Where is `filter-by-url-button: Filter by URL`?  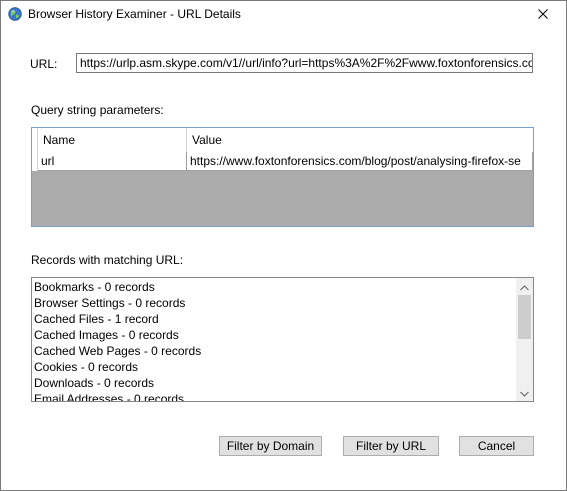 filter-by-url-button: Filter by URL is located at coordinates (391, 446).